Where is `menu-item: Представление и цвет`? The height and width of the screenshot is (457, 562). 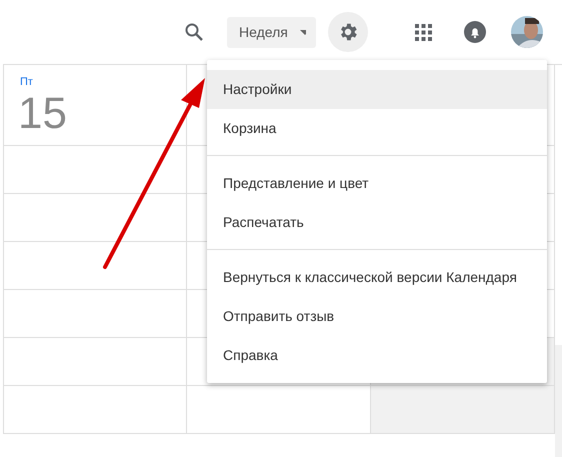 menu-item: Представление и цвет is located at coordinates (377, 183).